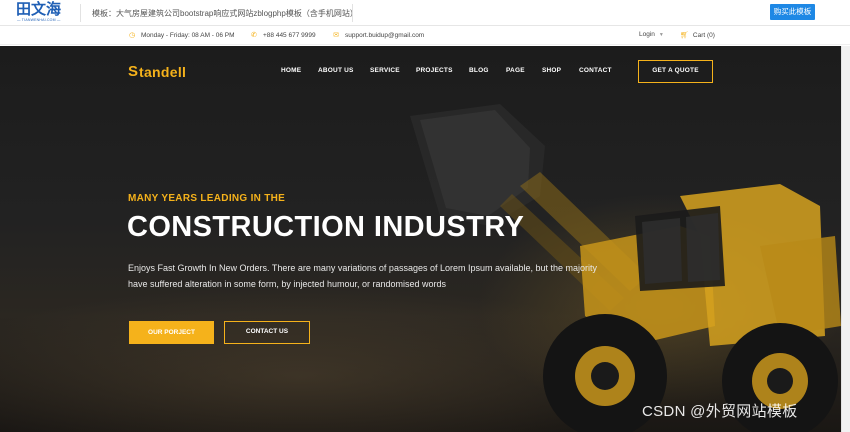 This screenshot has height=432, width=850. Describe the element at coordinates (291, 70) in the screenshot. I see `nav-home: HOME` at that location.